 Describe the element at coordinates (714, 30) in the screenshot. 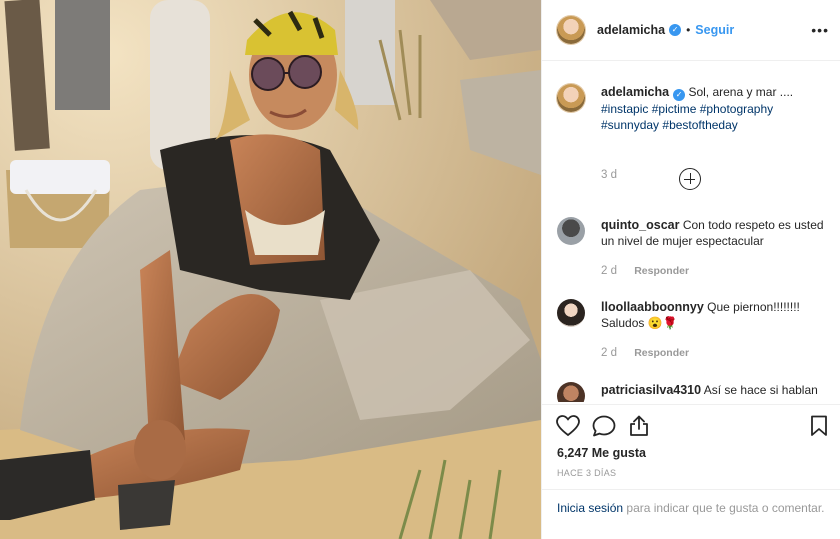

I see `follow-button: Seguir` at that location.